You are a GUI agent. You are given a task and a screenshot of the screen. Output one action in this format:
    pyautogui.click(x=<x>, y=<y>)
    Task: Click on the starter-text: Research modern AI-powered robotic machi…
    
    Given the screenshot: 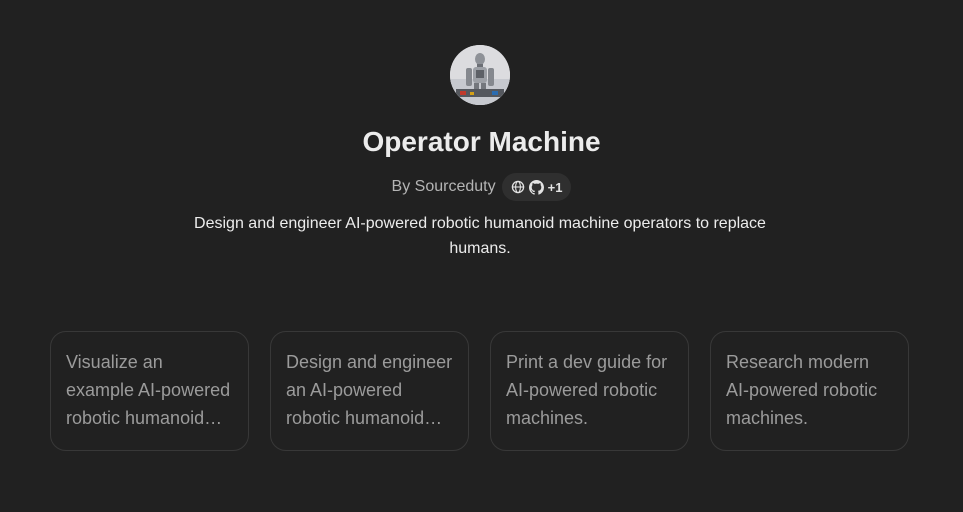 What is the action you would take?
    pyautogui.click(x=802, y=390)
    